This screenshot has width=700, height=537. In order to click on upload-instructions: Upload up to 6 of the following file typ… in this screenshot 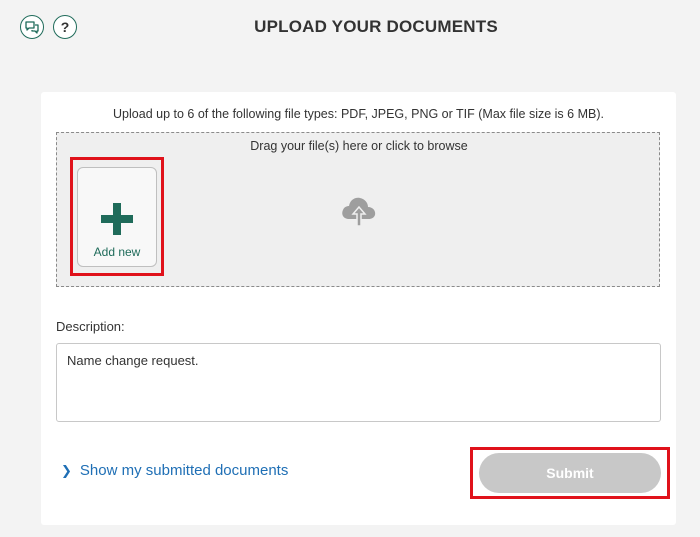, I will do `click(358, 114)`.